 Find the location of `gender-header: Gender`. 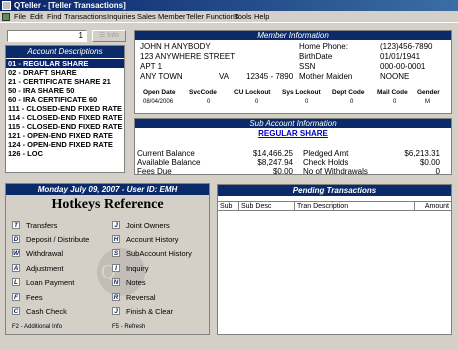

gender-header: Gender is located at coordinates (428, 92).